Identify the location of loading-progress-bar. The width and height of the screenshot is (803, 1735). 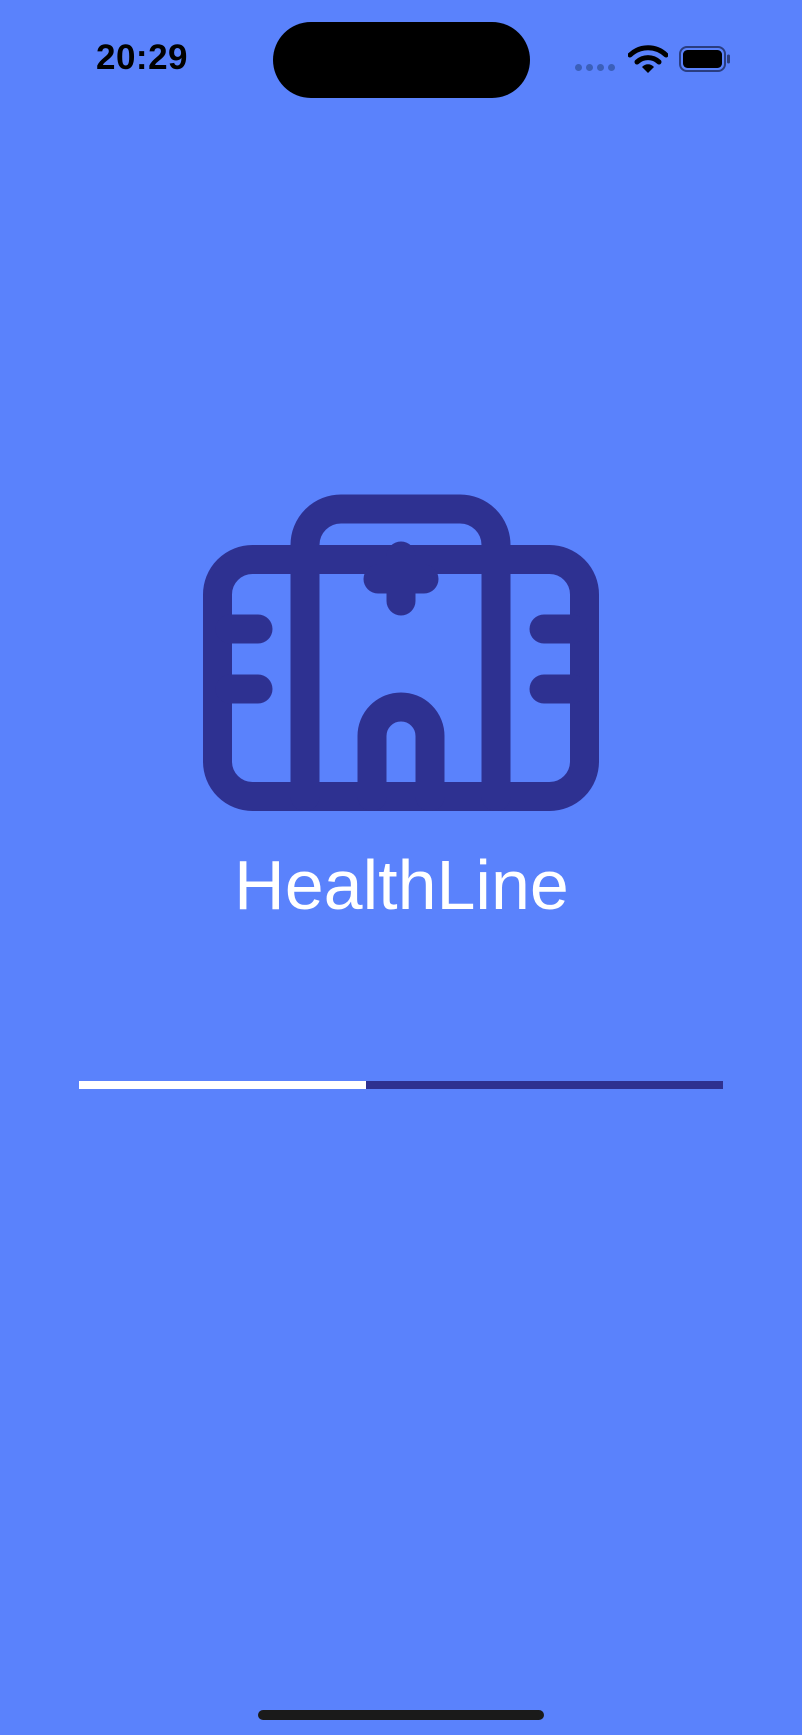
(401, 1085).